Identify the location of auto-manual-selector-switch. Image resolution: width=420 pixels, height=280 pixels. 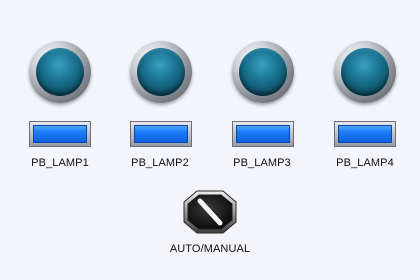
(210, 212).